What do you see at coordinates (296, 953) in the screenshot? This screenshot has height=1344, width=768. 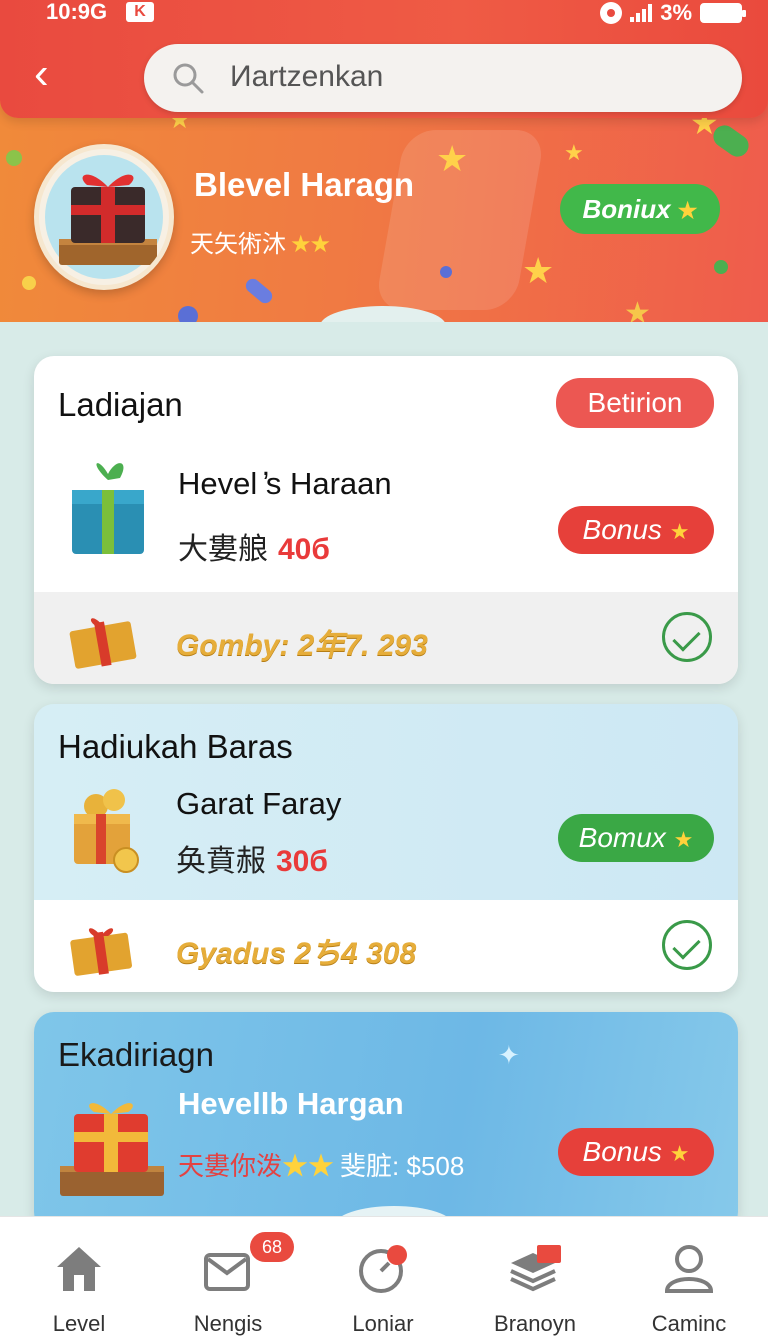 I see `footer-text: Gyadus 2ち4 308` at bounding box center [296, 953].